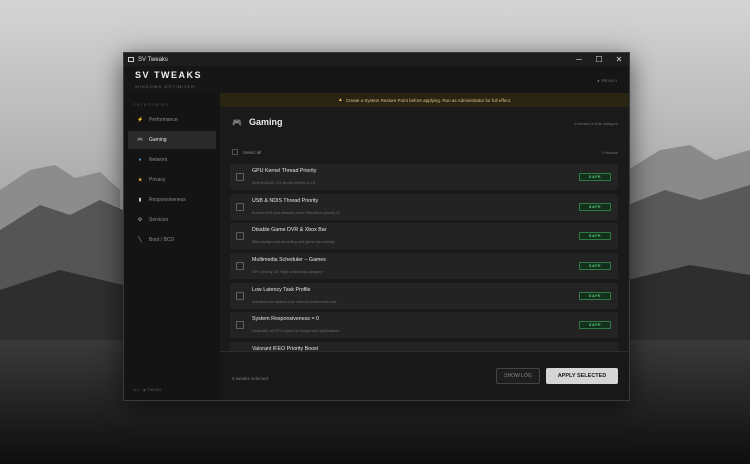 The height and width of the screenshot is (464, 750). I want to click on tweak-name: Disable Game DVR & Xbox Bar, so click(289, 230).